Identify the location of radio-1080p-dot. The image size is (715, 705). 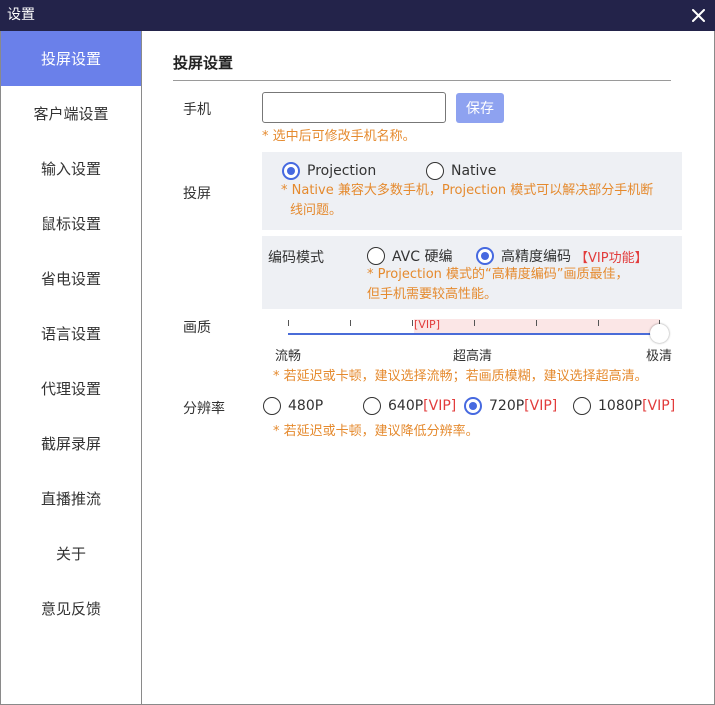
(582, 406).